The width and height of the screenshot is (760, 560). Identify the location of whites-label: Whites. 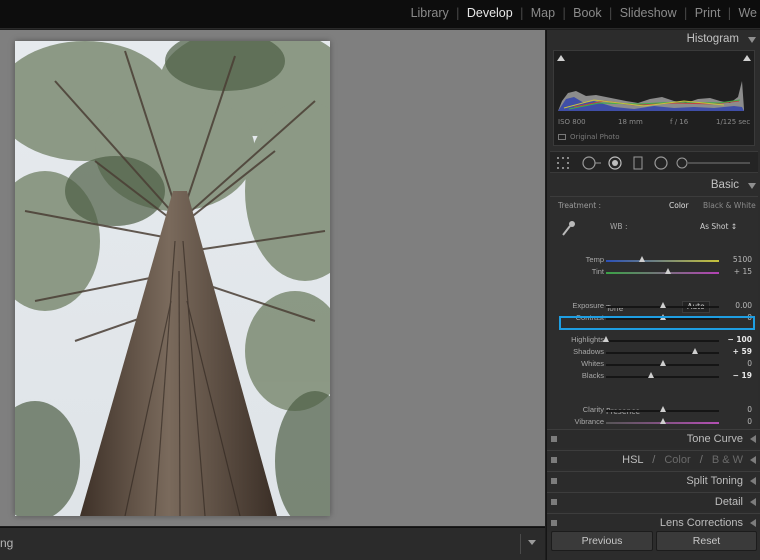
(592, 363).